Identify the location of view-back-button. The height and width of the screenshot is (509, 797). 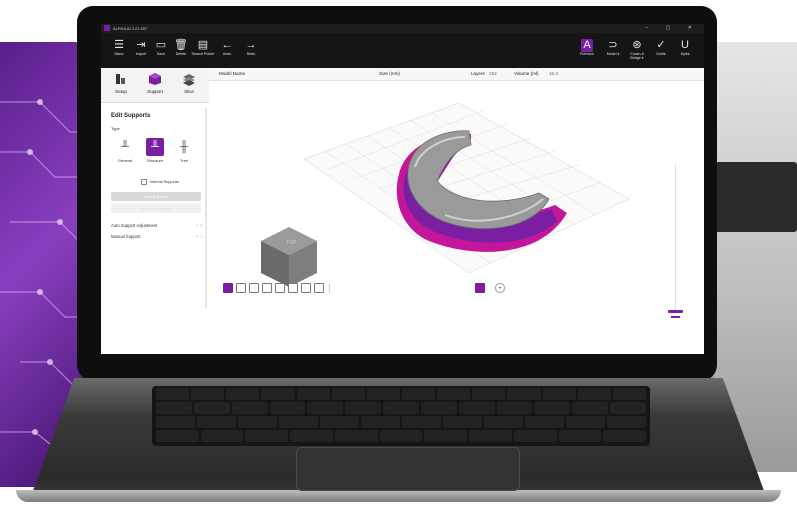
(254, 288).